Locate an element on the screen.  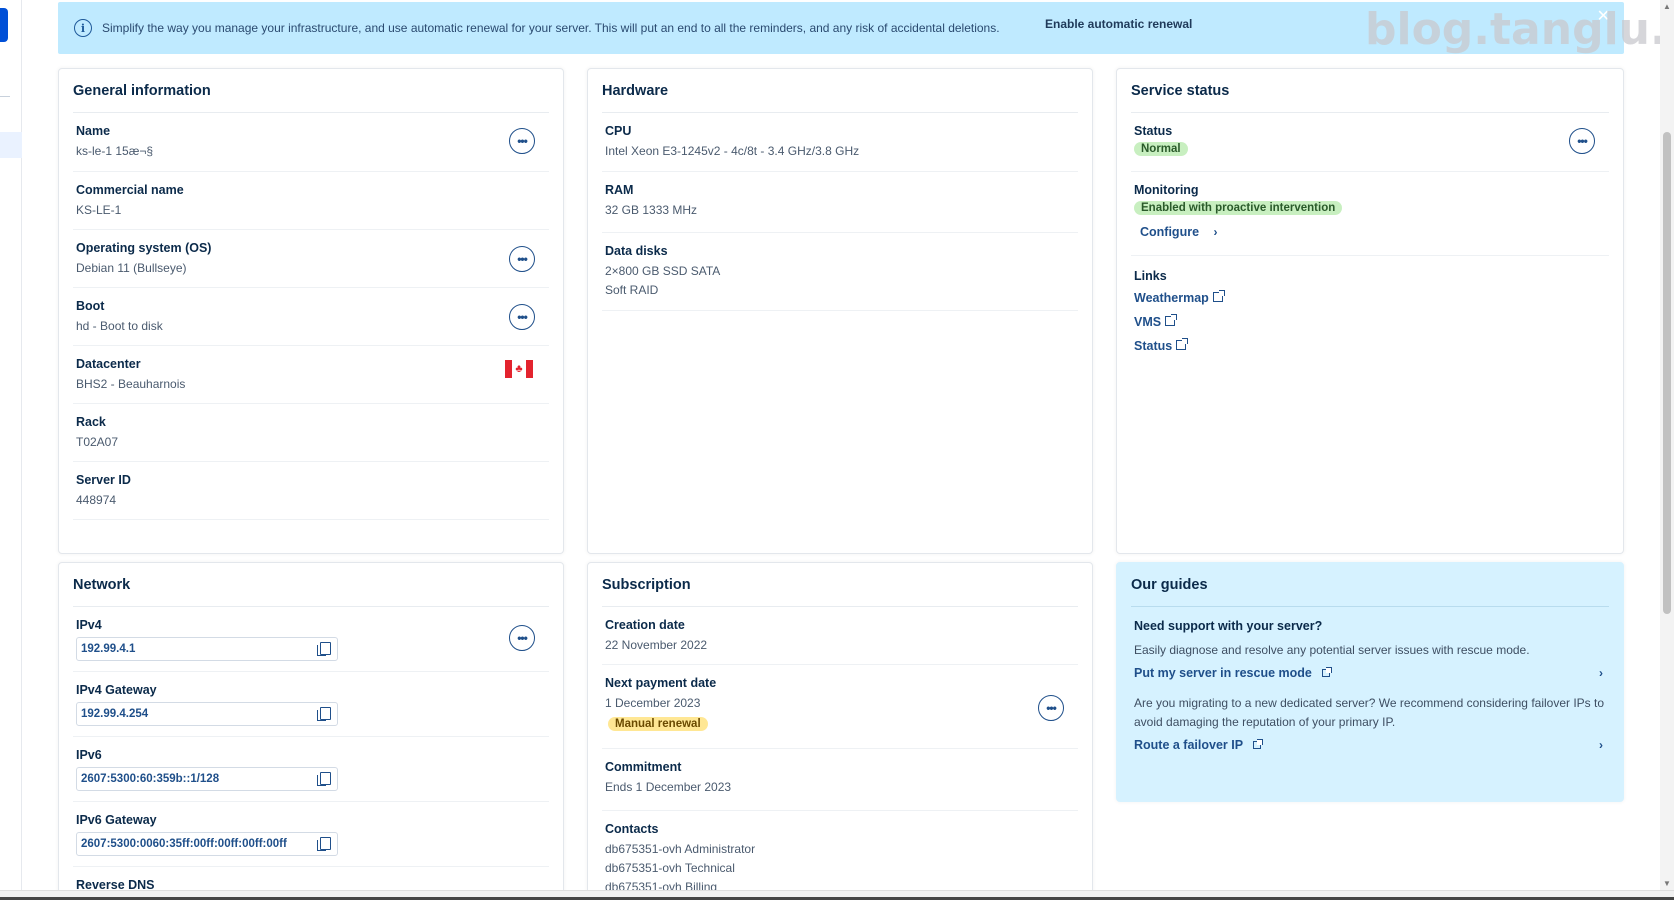
card-title: Service status is located at coordinates (1370, 98).